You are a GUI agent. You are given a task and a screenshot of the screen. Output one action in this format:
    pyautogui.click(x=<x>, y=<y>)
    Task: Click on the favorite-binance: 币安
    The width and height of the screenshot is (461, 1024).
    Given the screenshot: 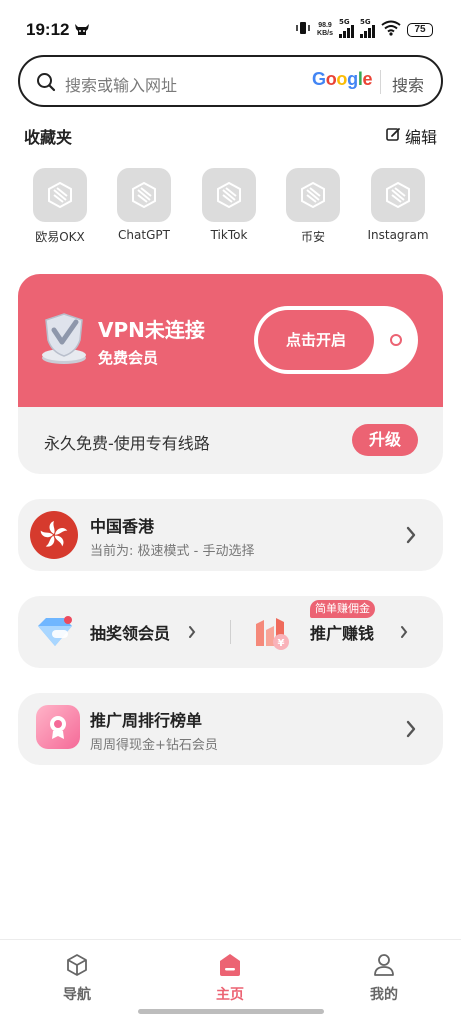 What is the action you would take?
    pyautogui.click(x=313, y=206)
    